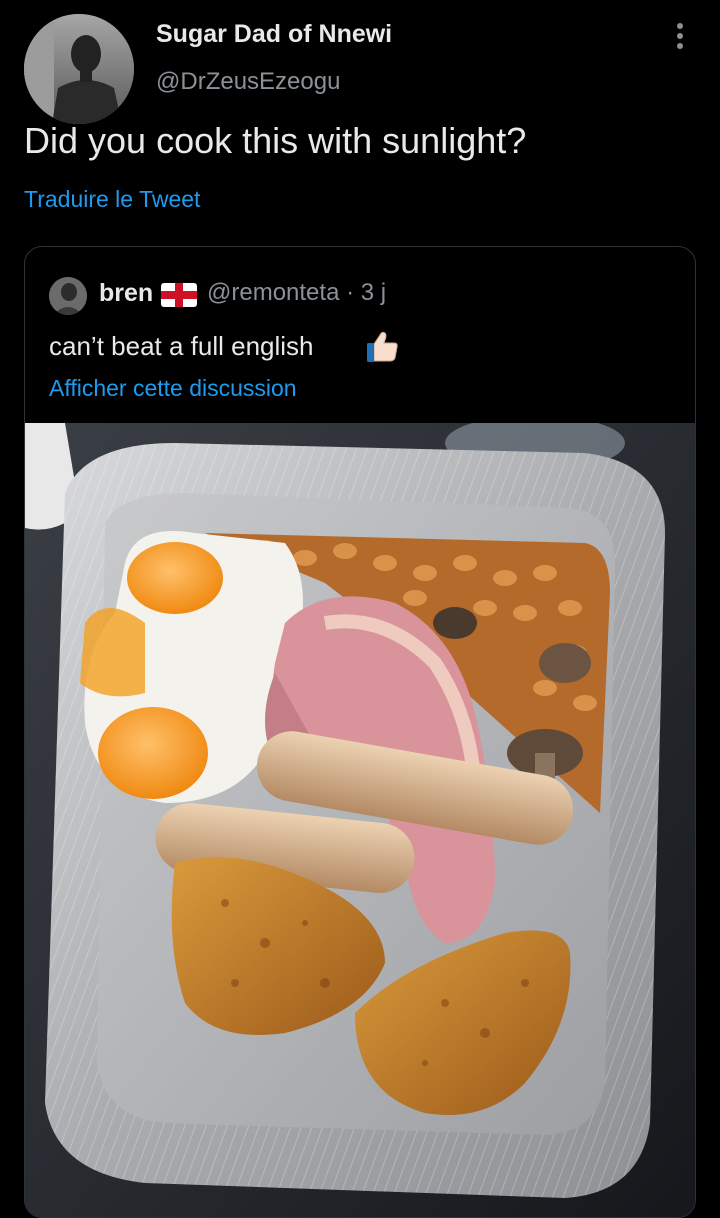 The height and width of the screenshot is (1218, 720). Describe the element at coordinates (68, 296) in the screenshot. I see `quoted-author-avatar` at that location.